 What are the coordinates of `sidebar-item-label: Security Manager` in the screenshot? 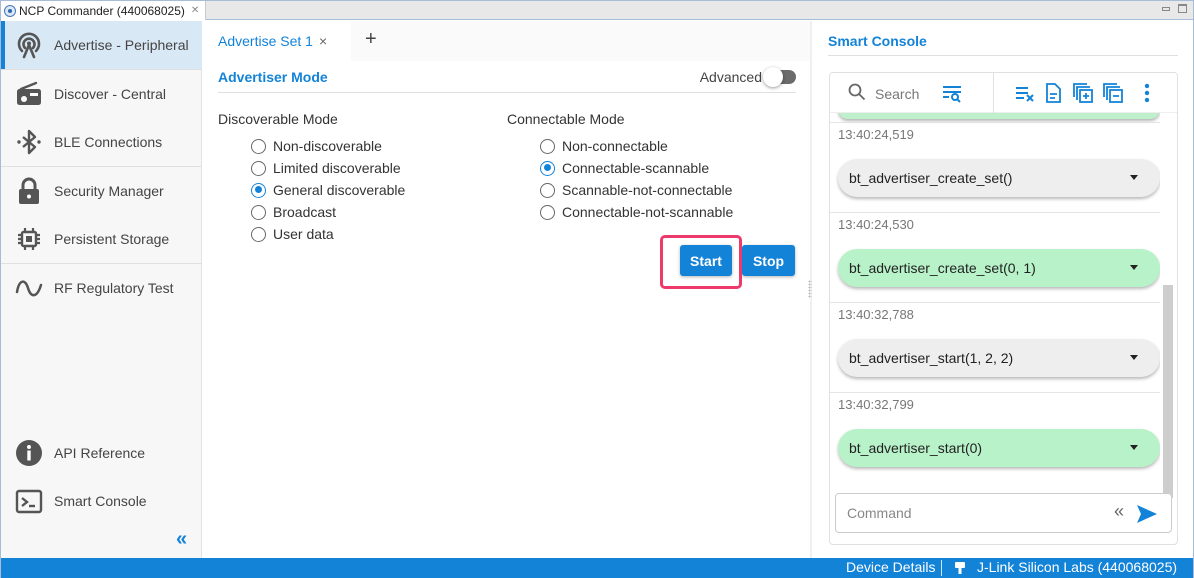 It's located at (109, 191).